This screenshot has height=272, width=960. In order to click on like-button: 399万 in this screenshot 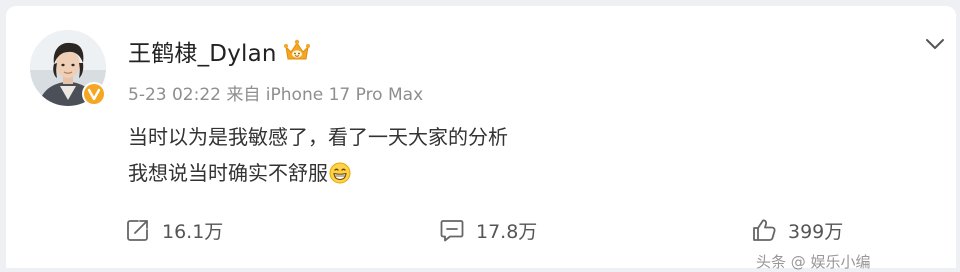, I will do `click(796, 230)`.